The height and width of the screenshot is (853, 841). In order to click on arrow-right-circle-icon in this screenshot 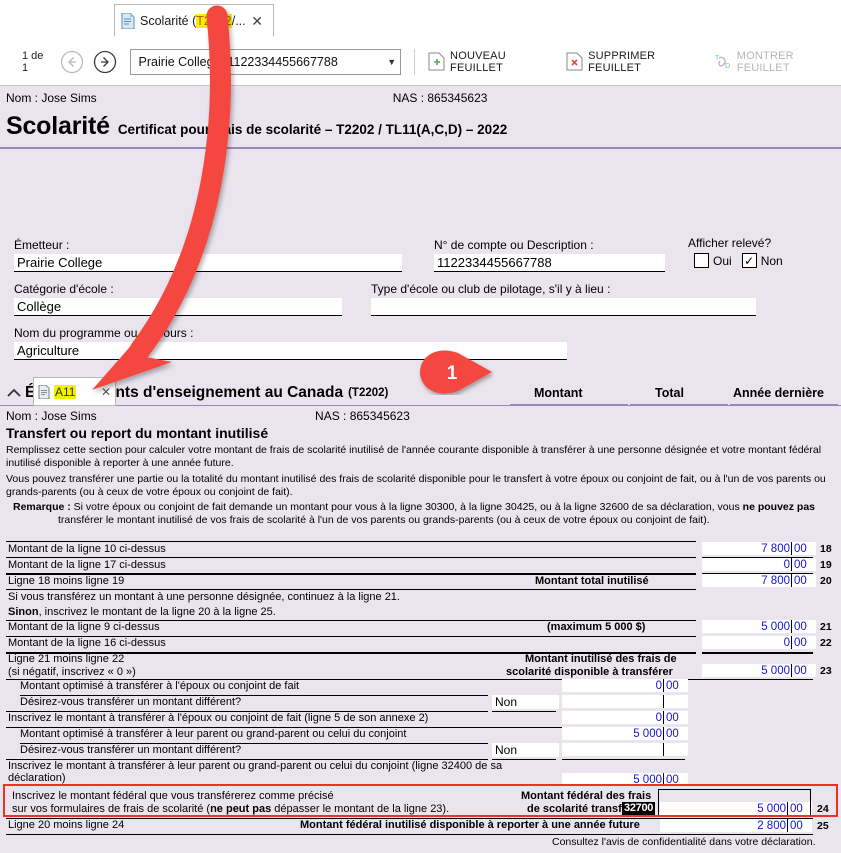, I will do `click(105, 62)`.